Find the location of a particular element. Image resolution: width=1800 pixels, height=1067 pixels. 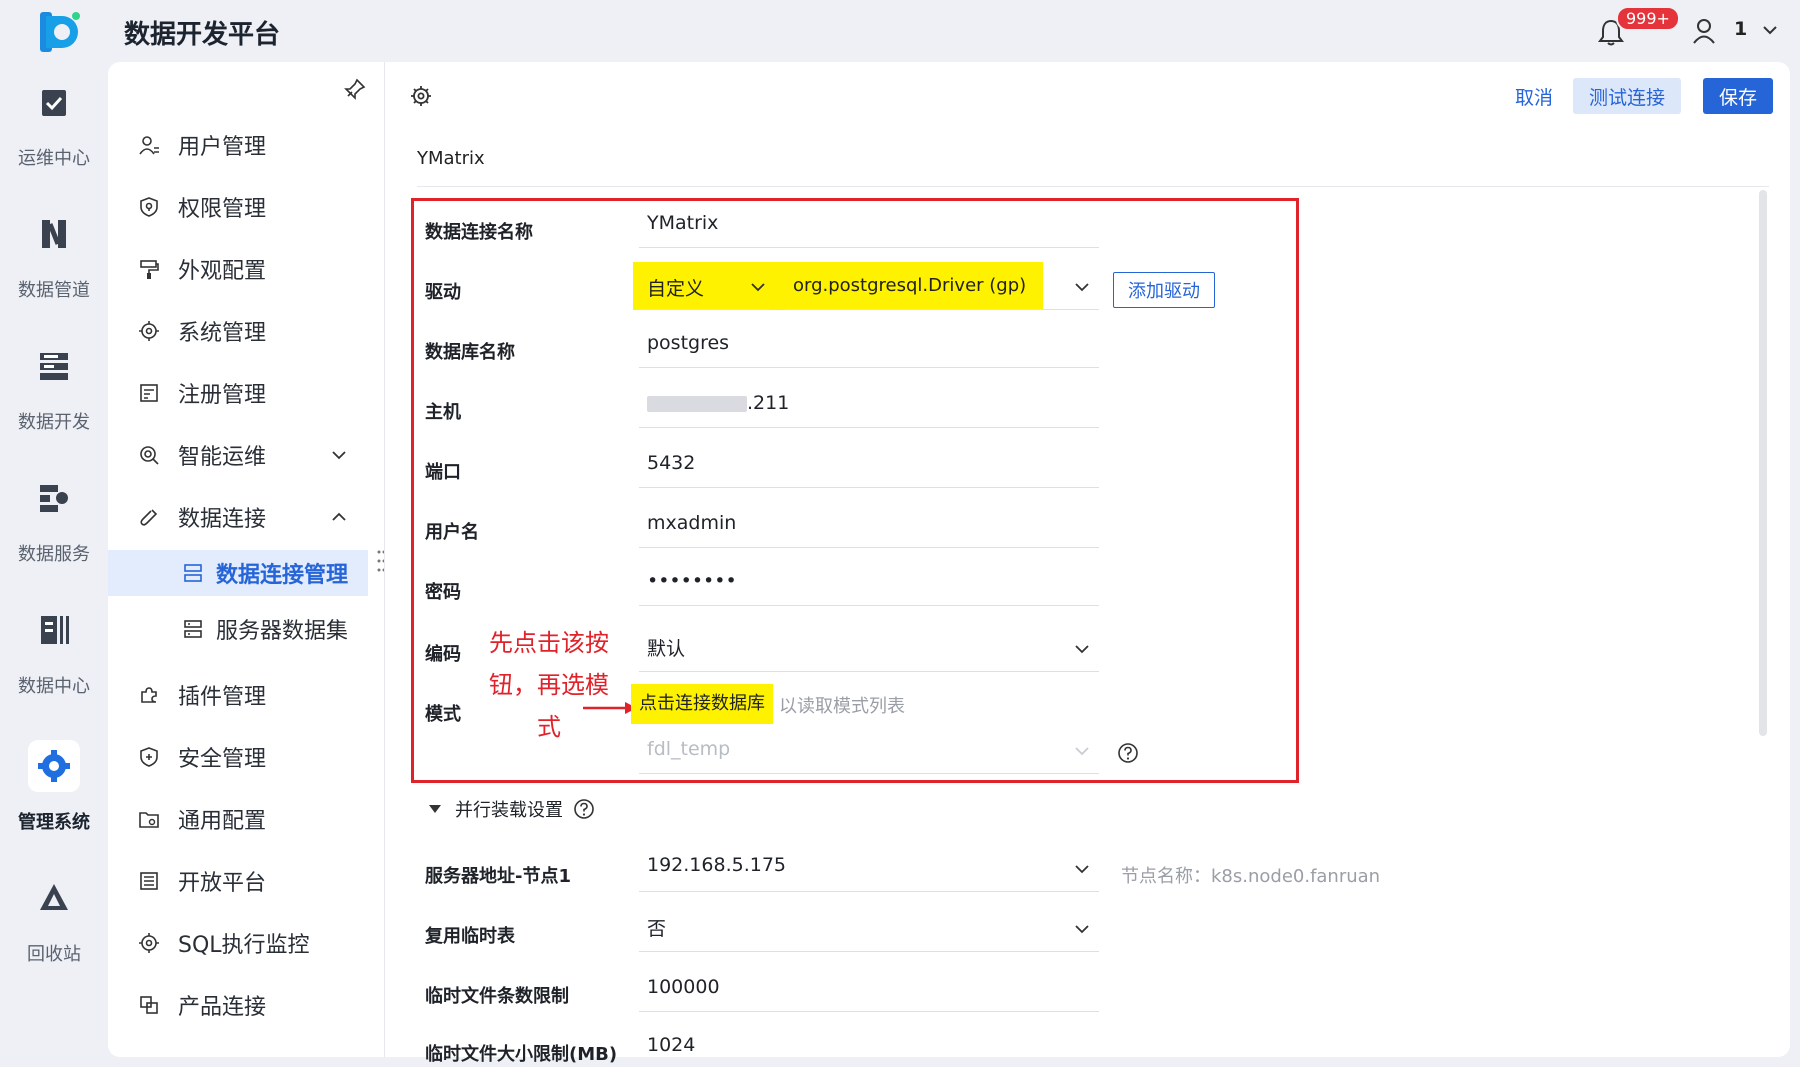

database-name-input: postgres is located at coordinates (869, 345).